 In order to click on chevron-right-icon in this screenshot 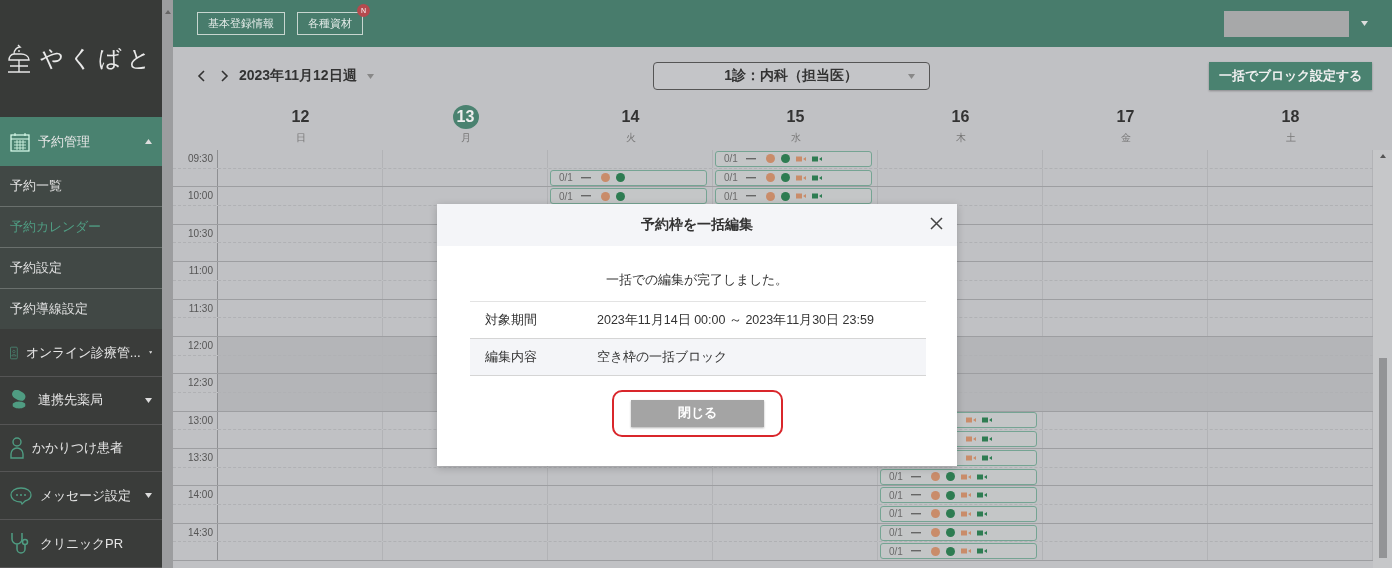, I will do `click(225, 76)`.